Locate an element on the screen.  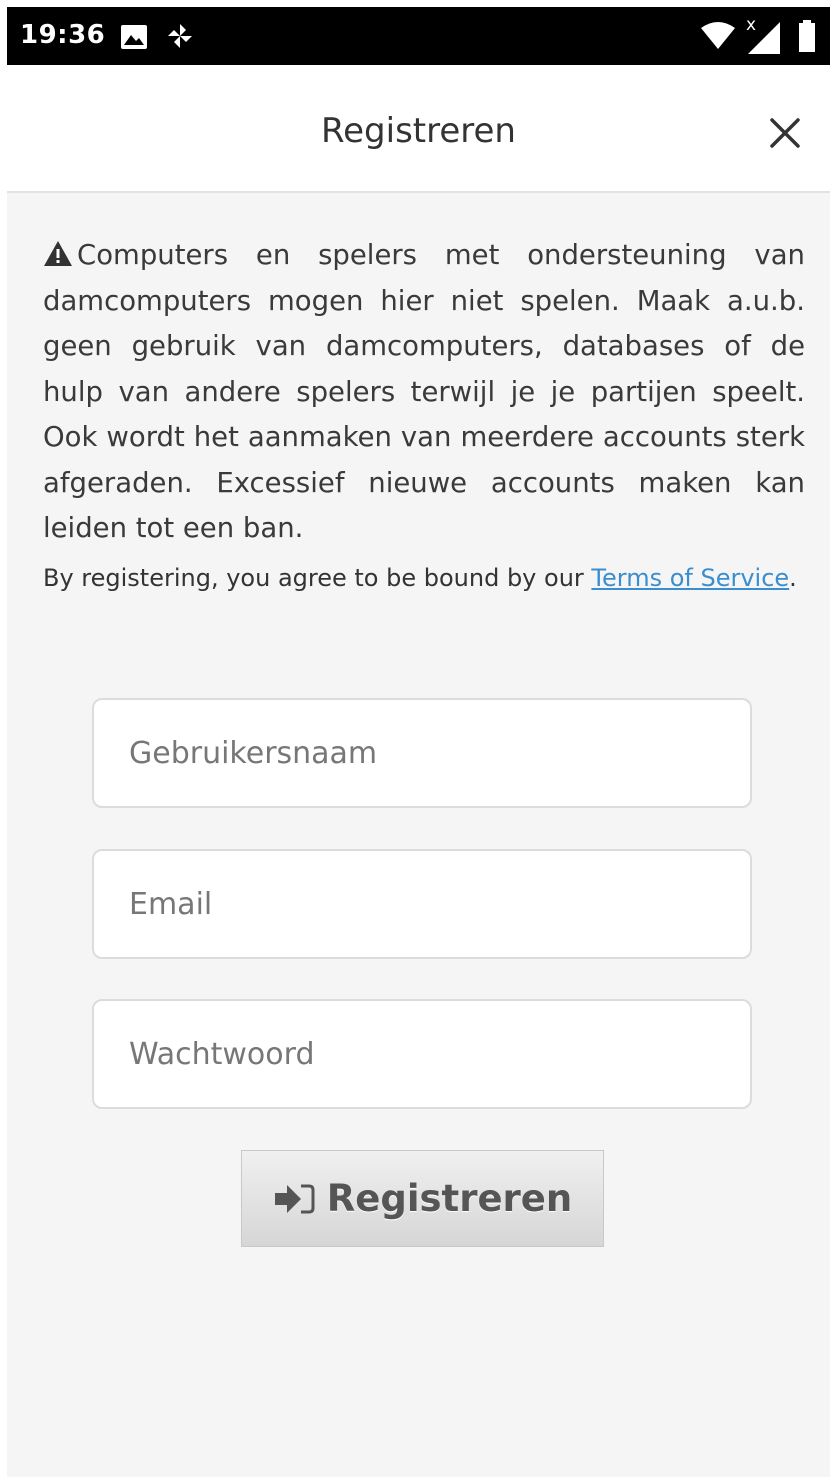
modal-header: Registreren is located at coordinates (418, 129).